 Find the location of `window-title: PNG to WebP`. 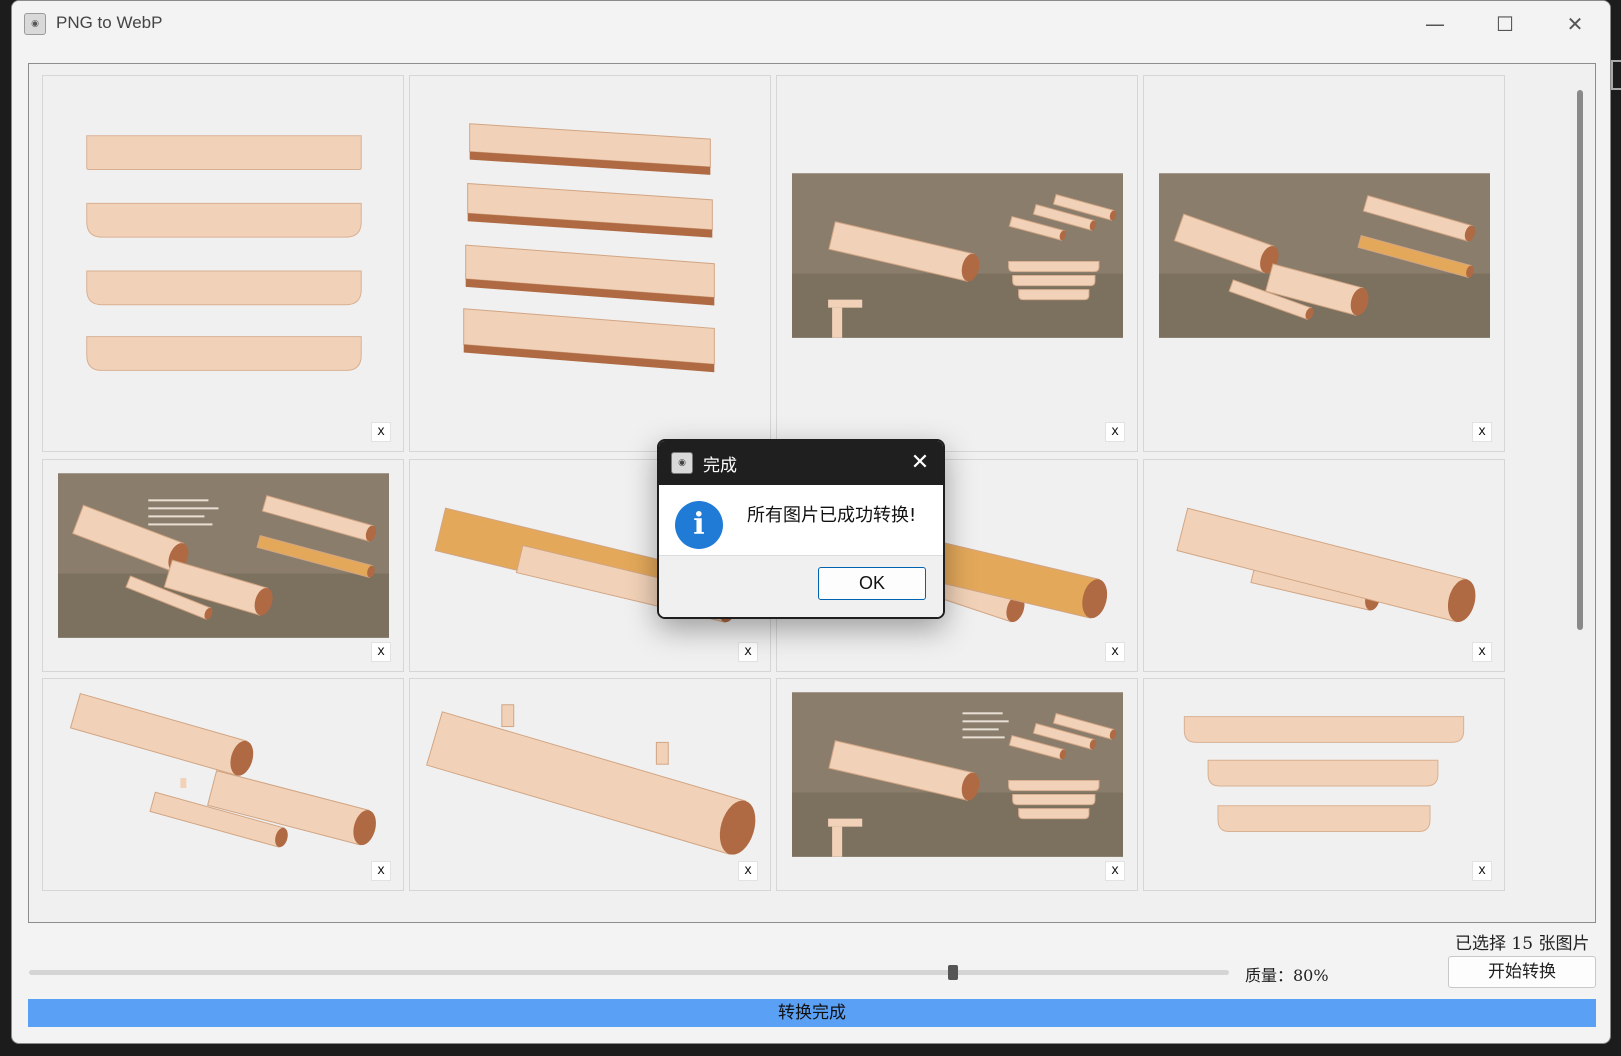

window-title: PNG to WebP is located at coordinates (109, 22).